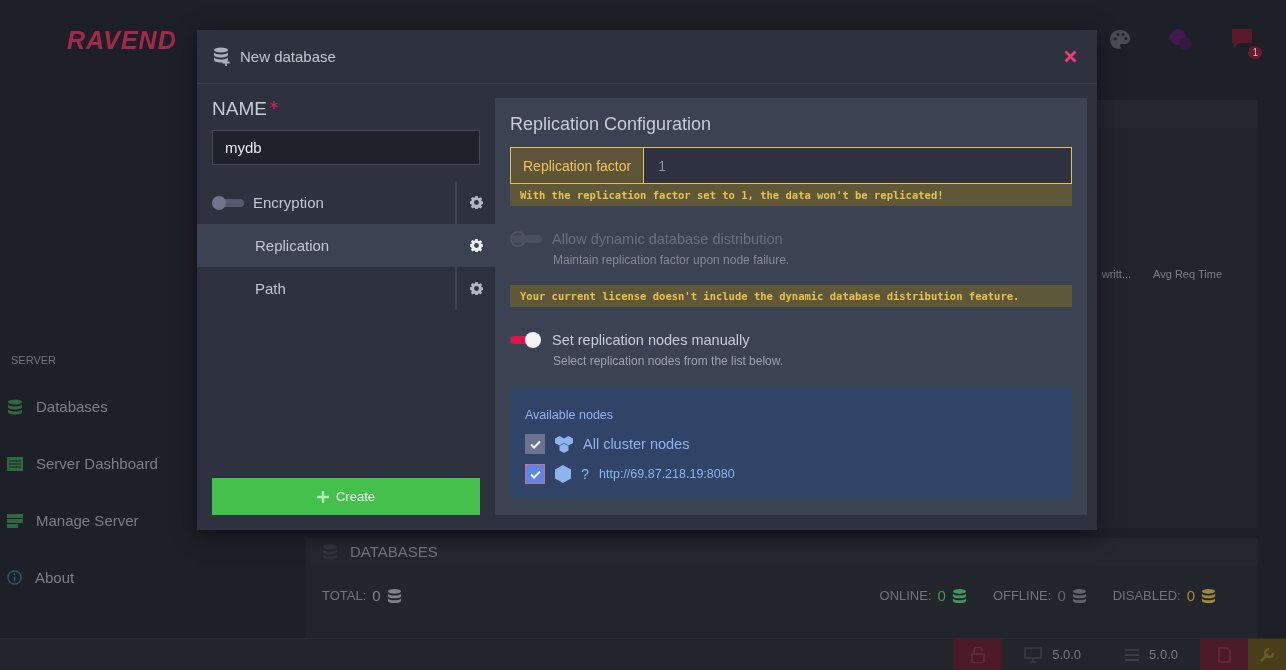 Image resolution: width=1286 pixels, height=670 pixels. What do you see at coordinates (239, 109) in the screenshot?
I see `field-label: NAME` at bounding box center [239, 109].